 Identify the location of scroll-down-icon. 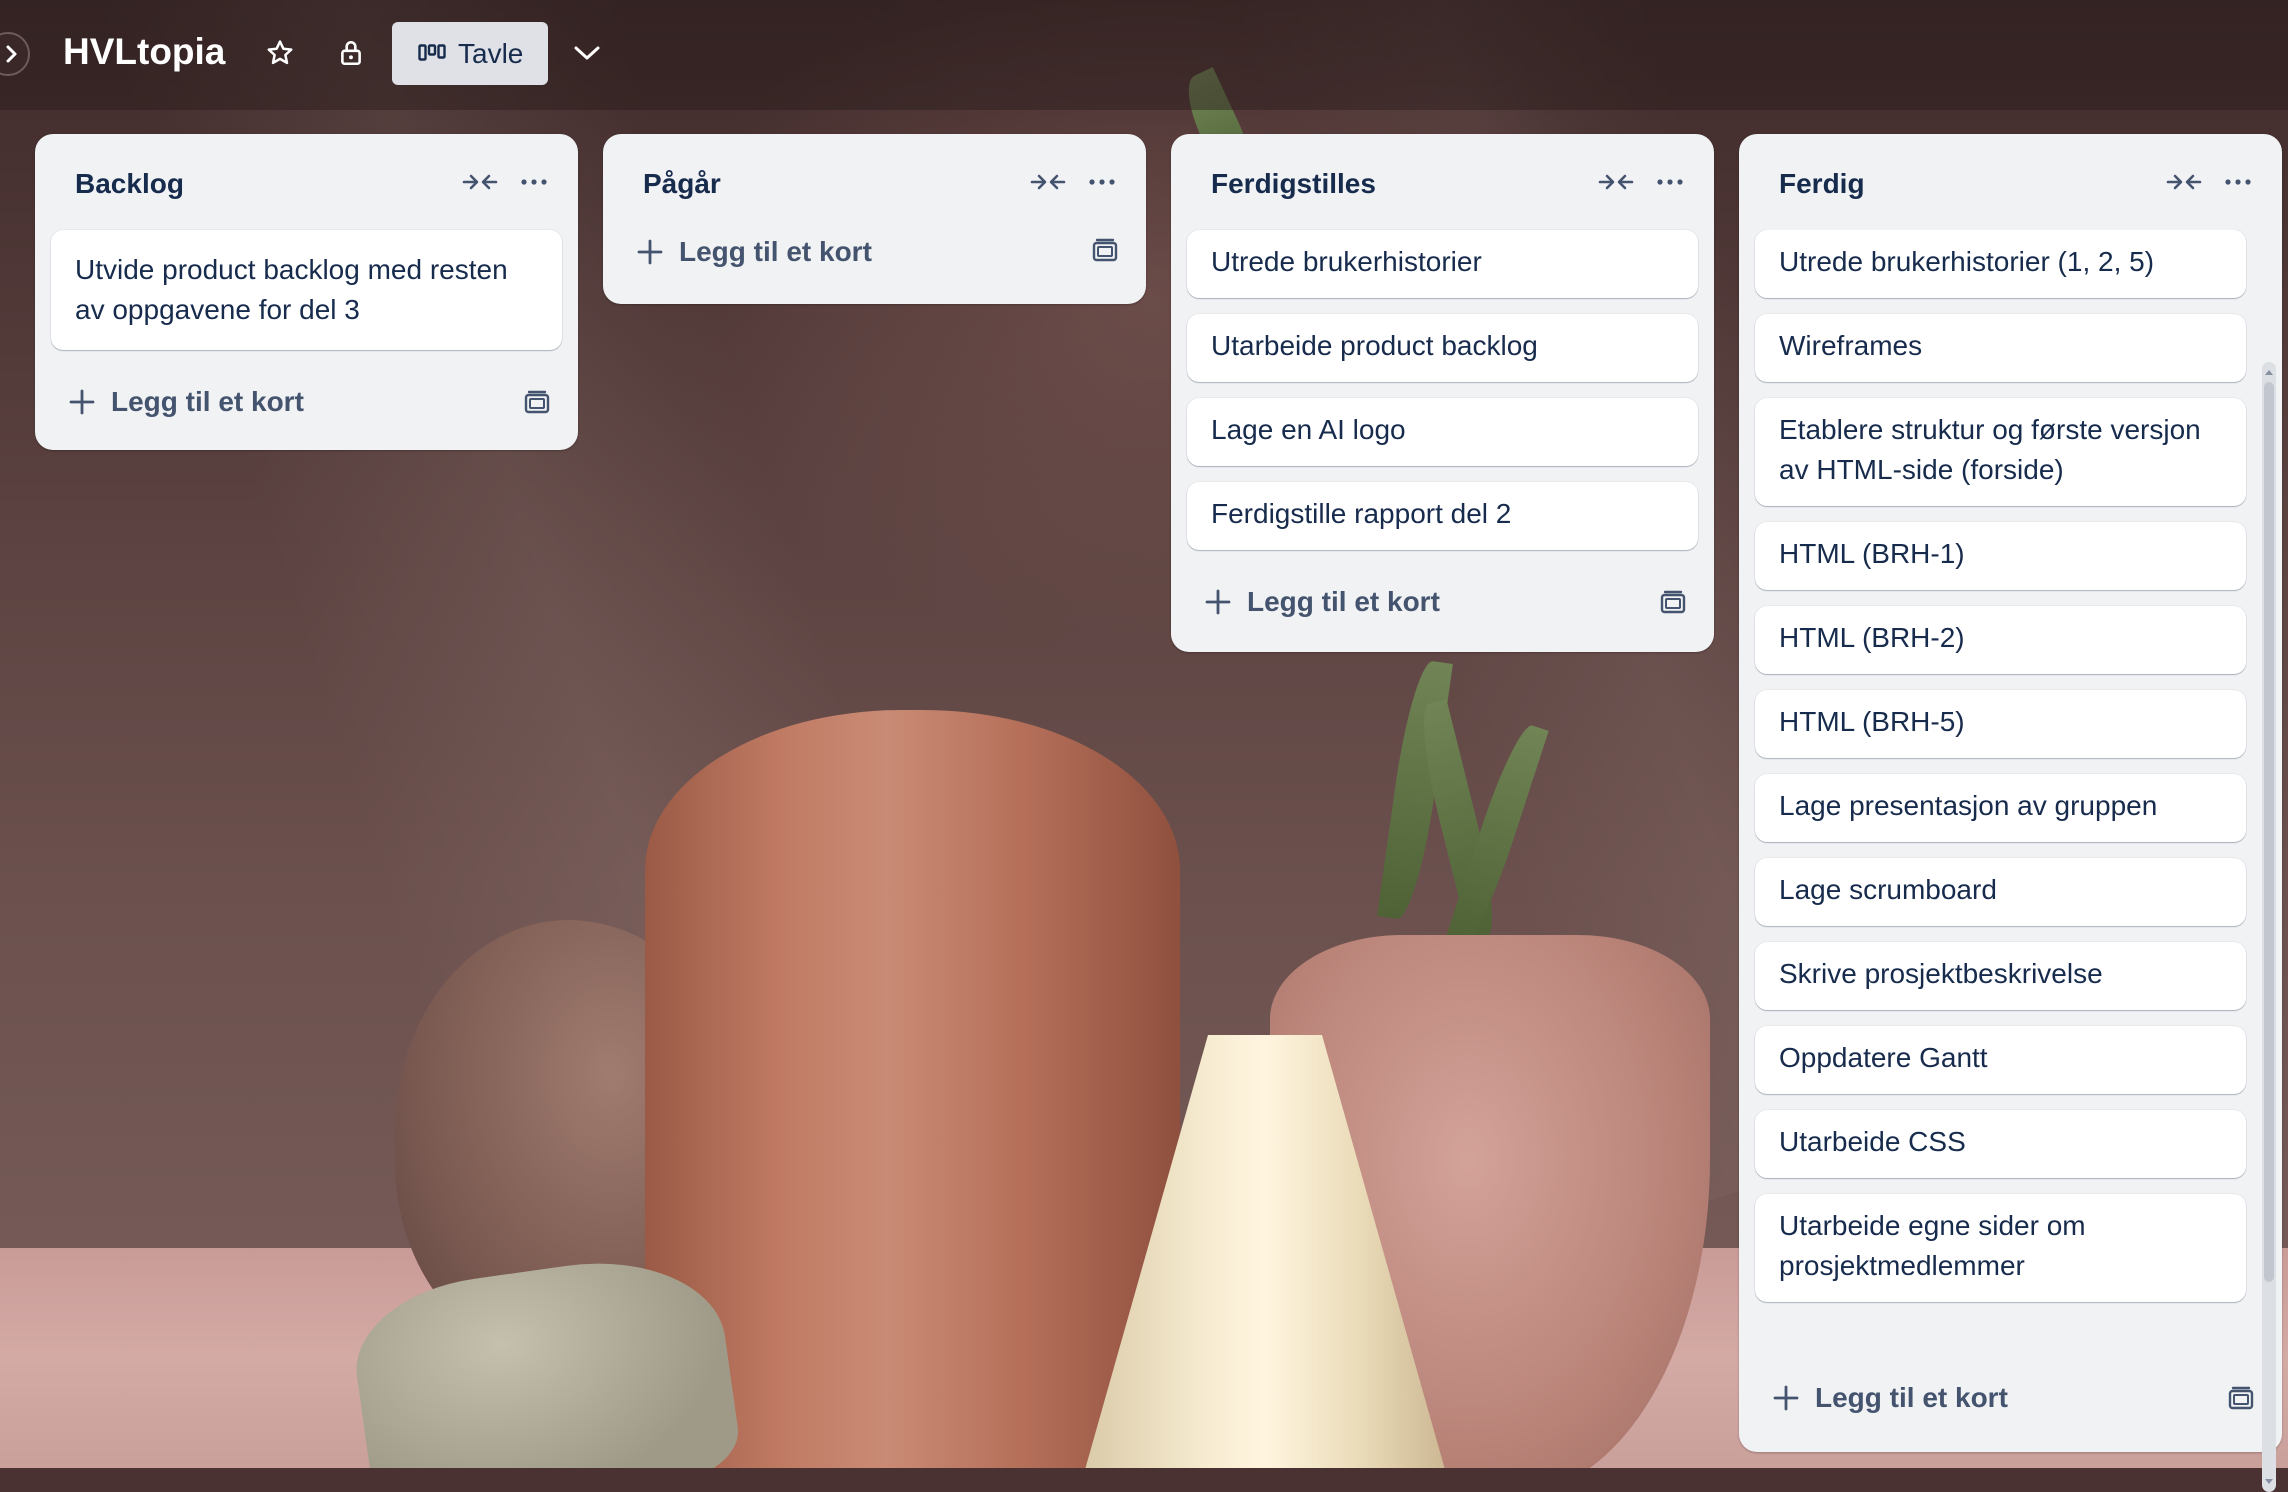
(2269, 1482).